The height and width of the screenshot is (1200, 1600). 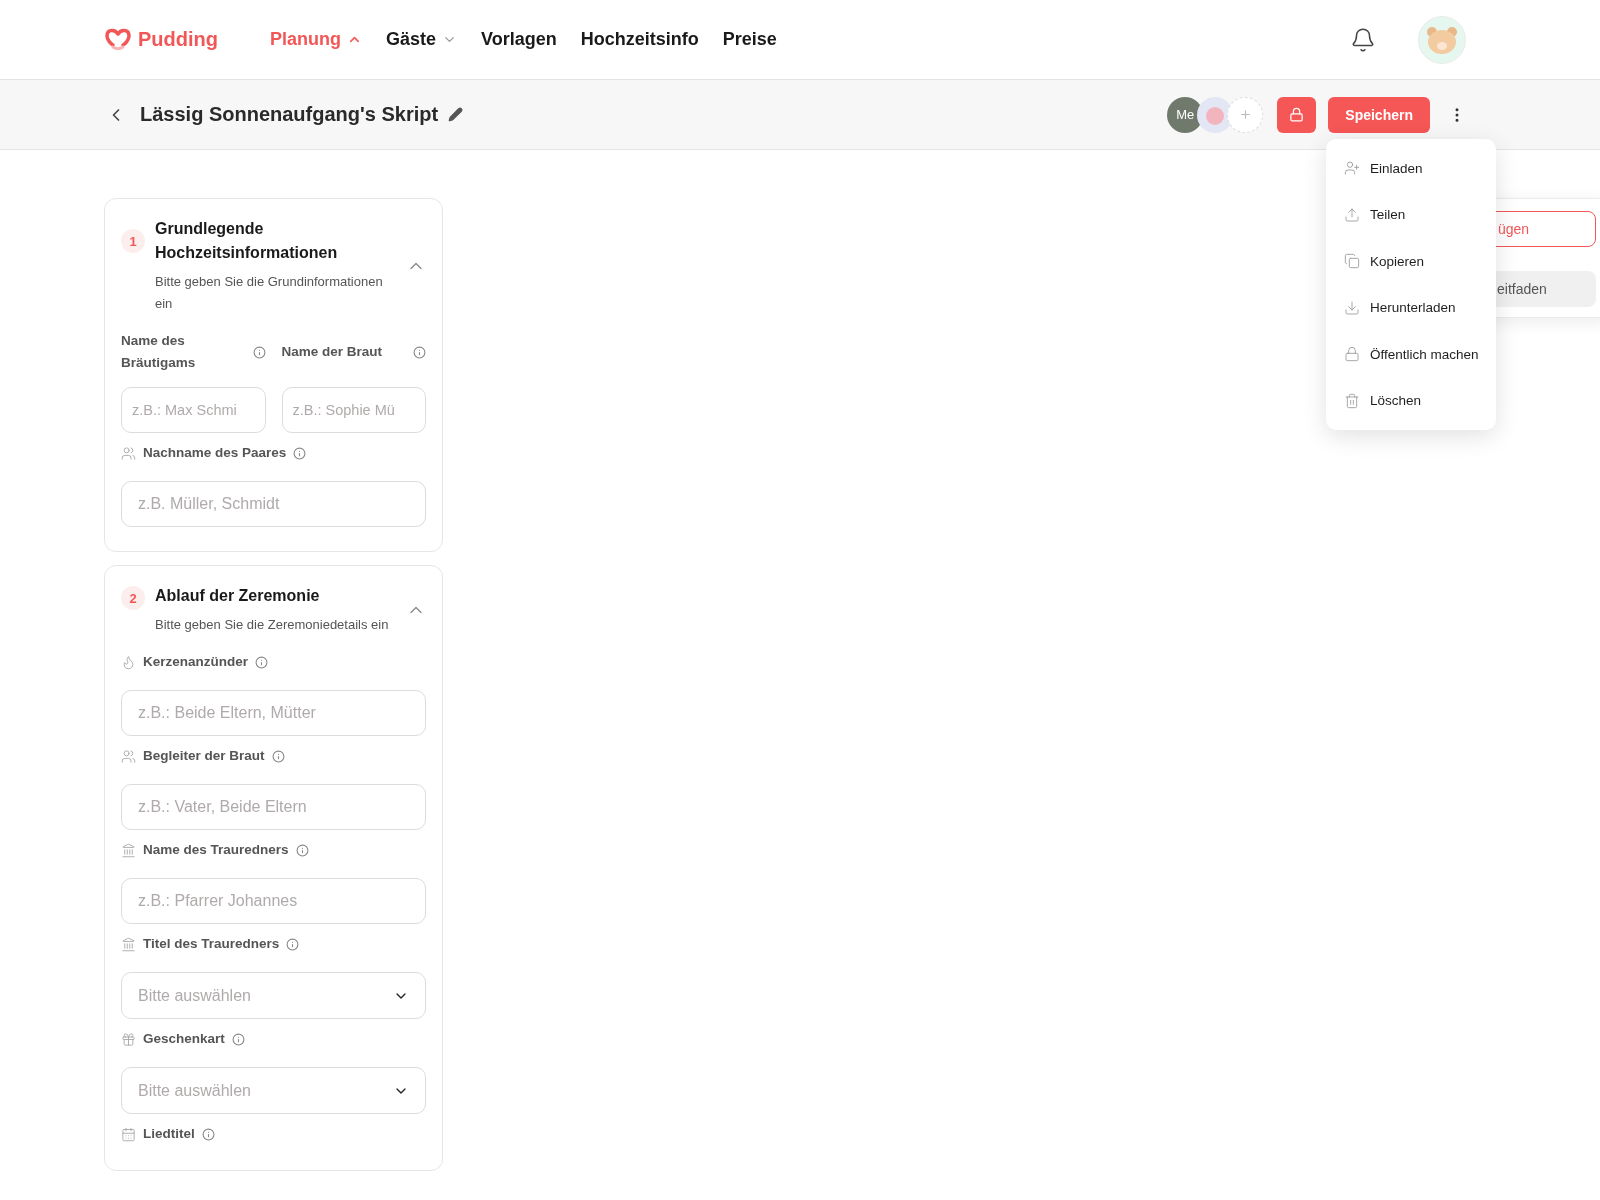 What do you see at coordinates (133, 241) in the screenshot?
I see `step-number: 1` at bounding box center [133, 241].